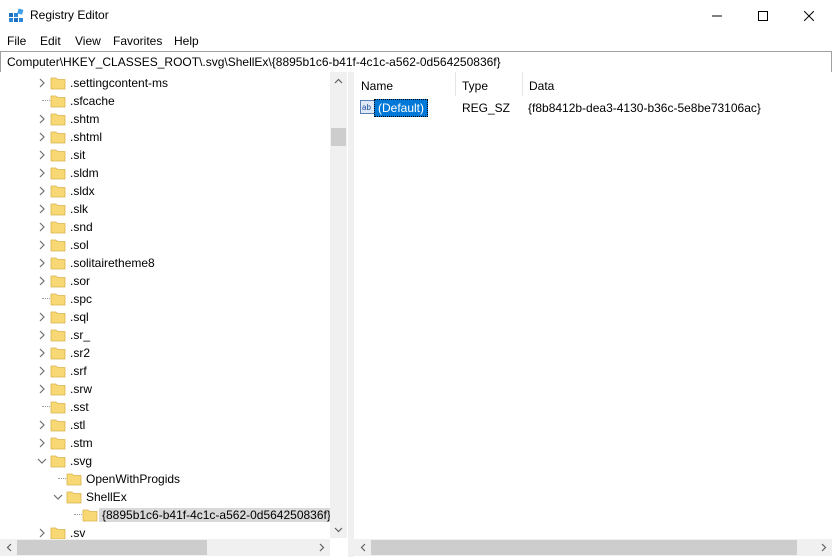 This screenshot has width=832, height=557. What do you see at coordinates (163, 209) in the screenshot?
I see `tree-node: .slk` at bounding box center [163, 209].